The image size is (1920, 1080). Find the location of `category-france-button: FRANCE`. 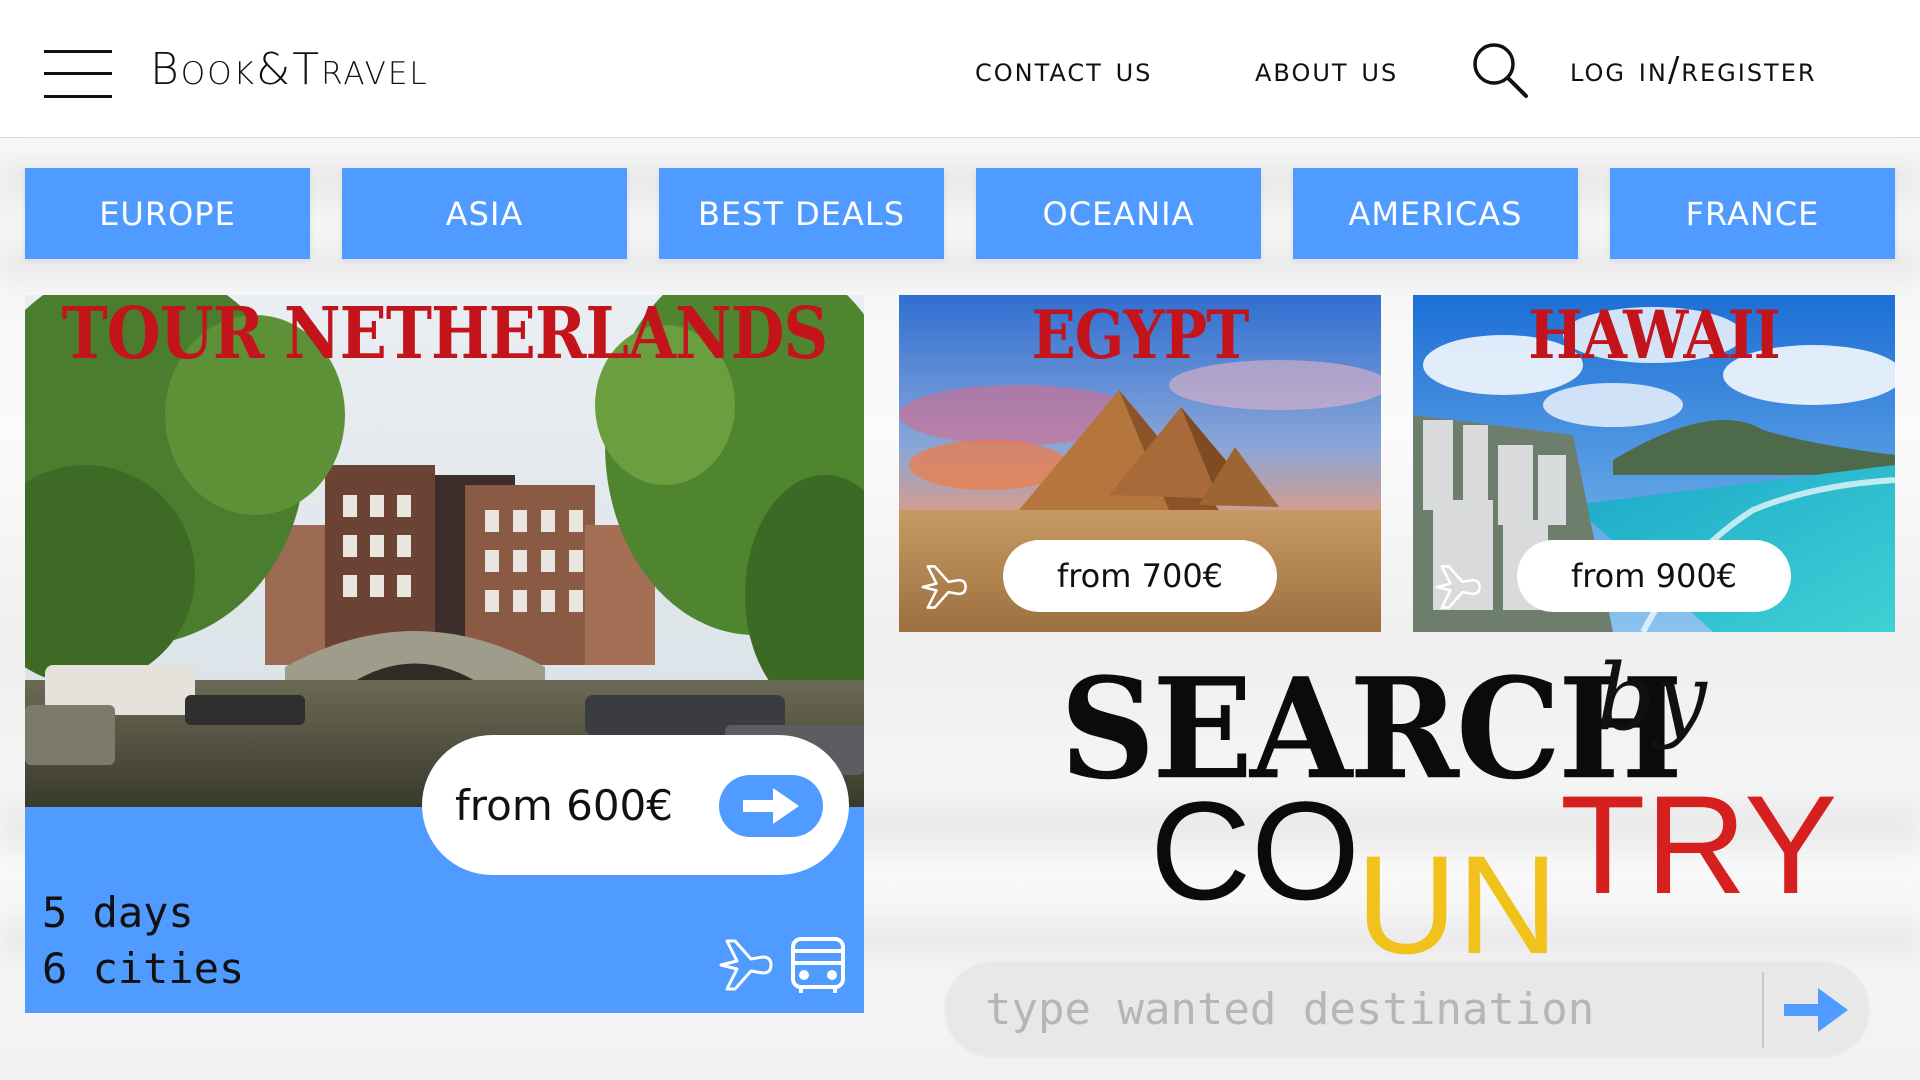

category-france-button: FRANCE is located at coordinates (1752, 213).